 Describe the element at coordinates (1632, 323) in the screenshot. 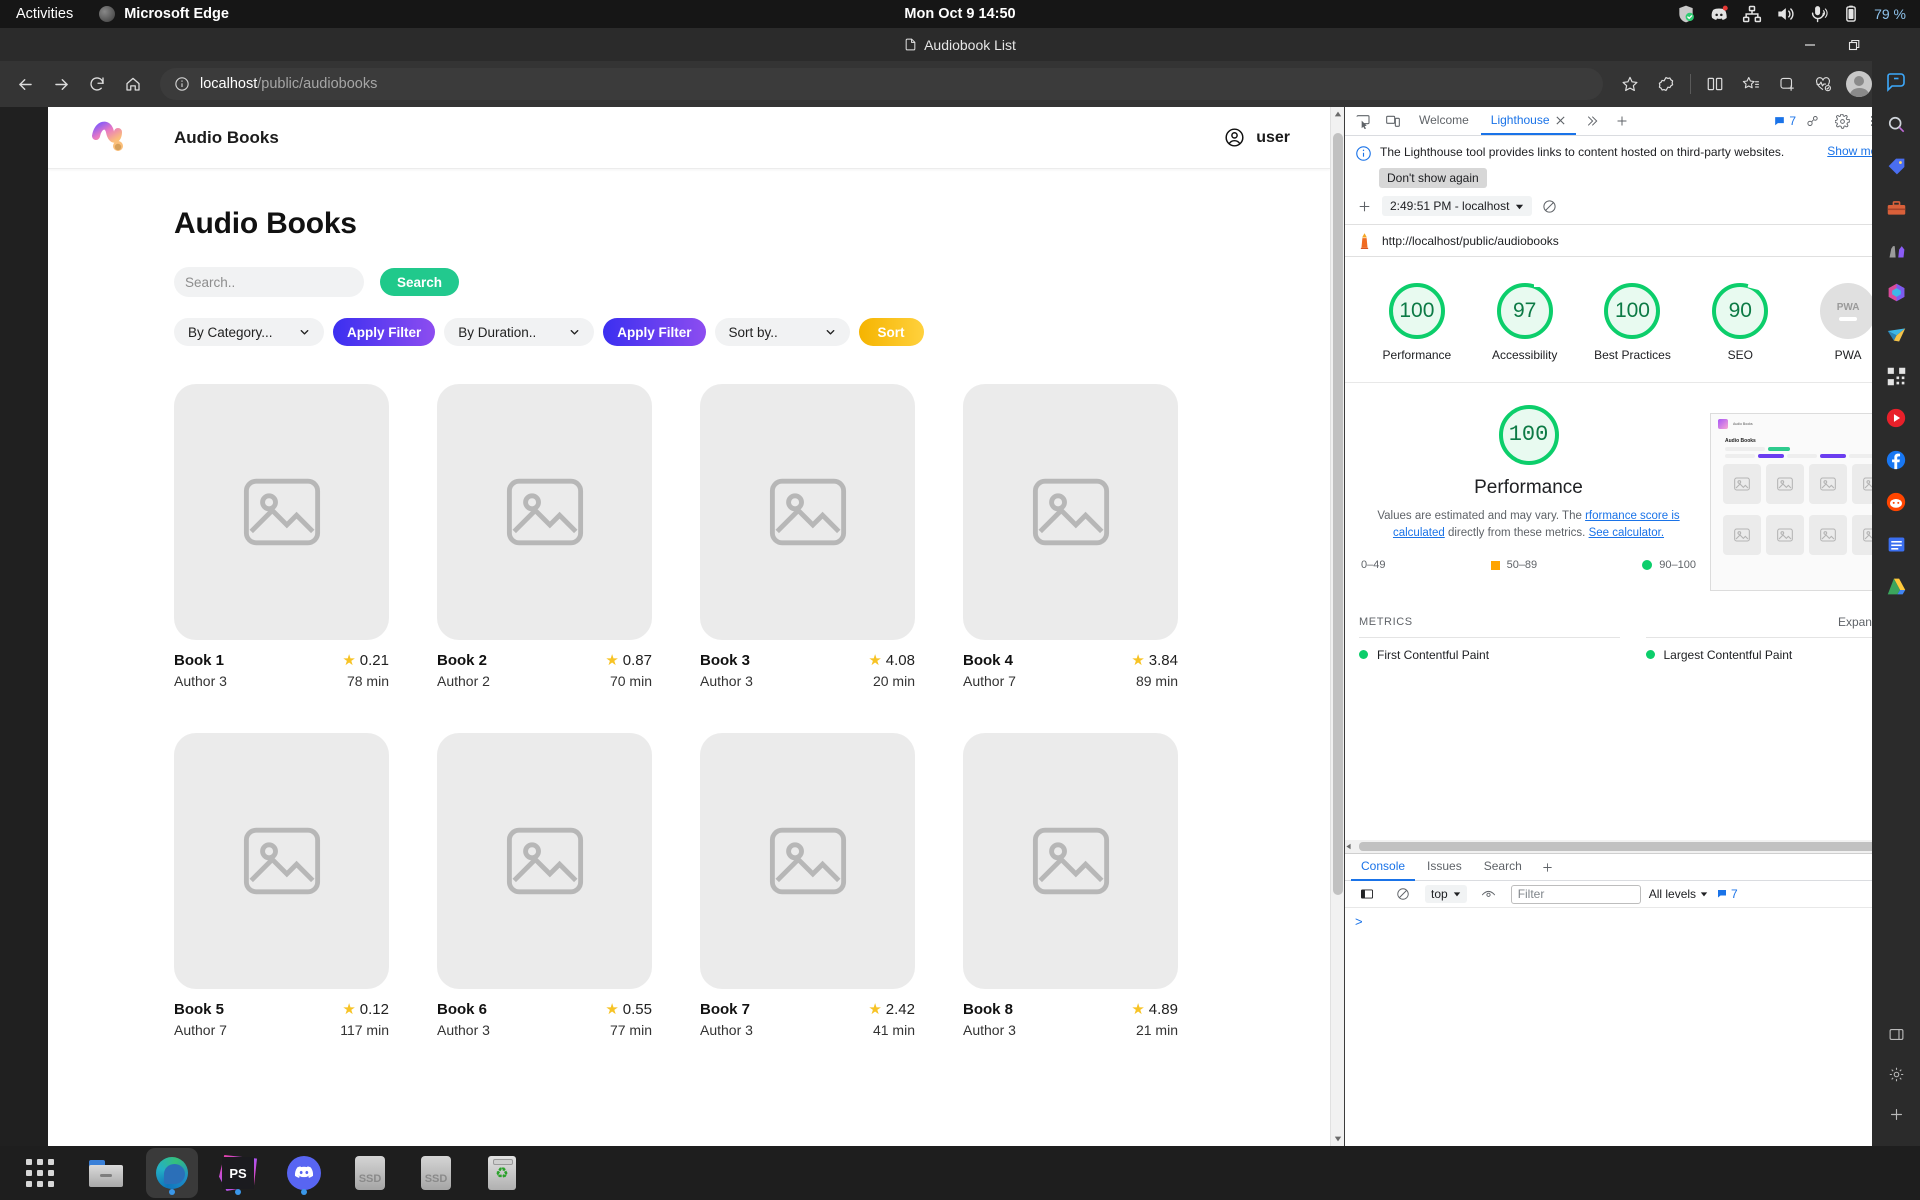

I see `lighthouse-gauge: 100 Best Practices` at that location.